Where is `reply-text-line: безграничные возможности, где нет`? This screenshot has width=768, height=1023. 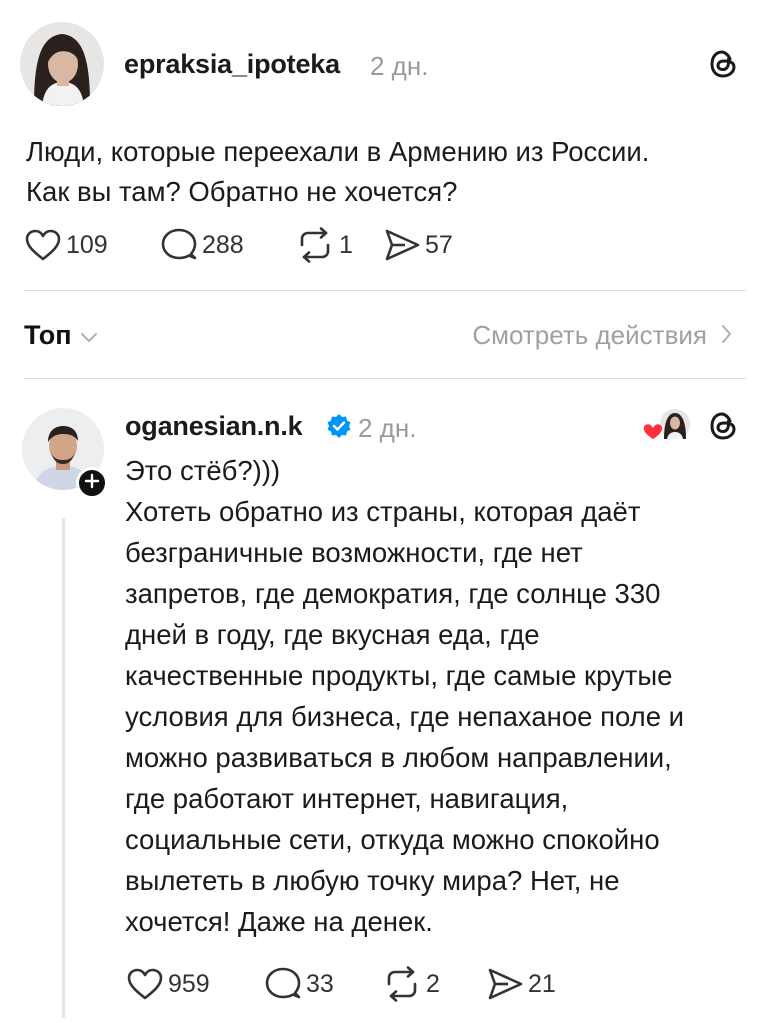 reply-text-line: безграничные возможности, где нет is located at coordinates (354, 552).